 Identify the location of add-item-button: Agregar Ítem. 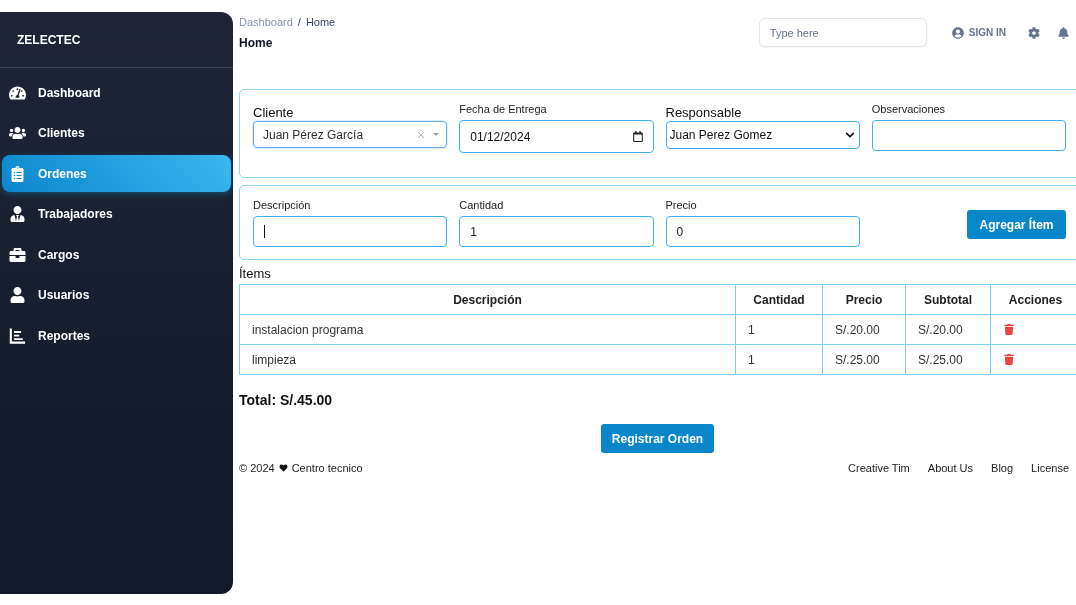
(1016, 224).